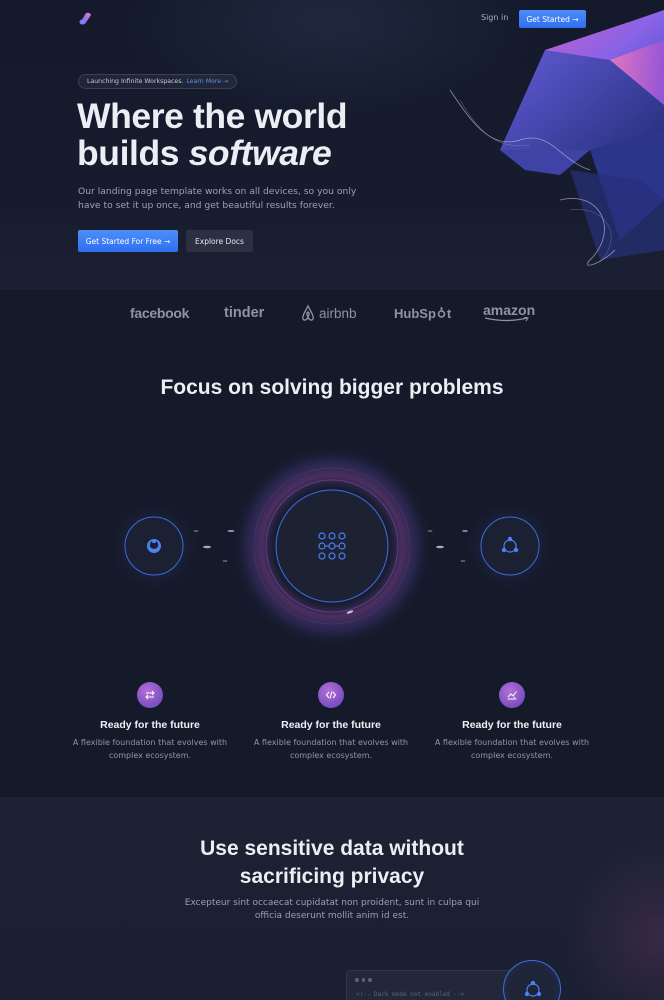  I want to click on headline-line-2: builds, so click(133, 153).